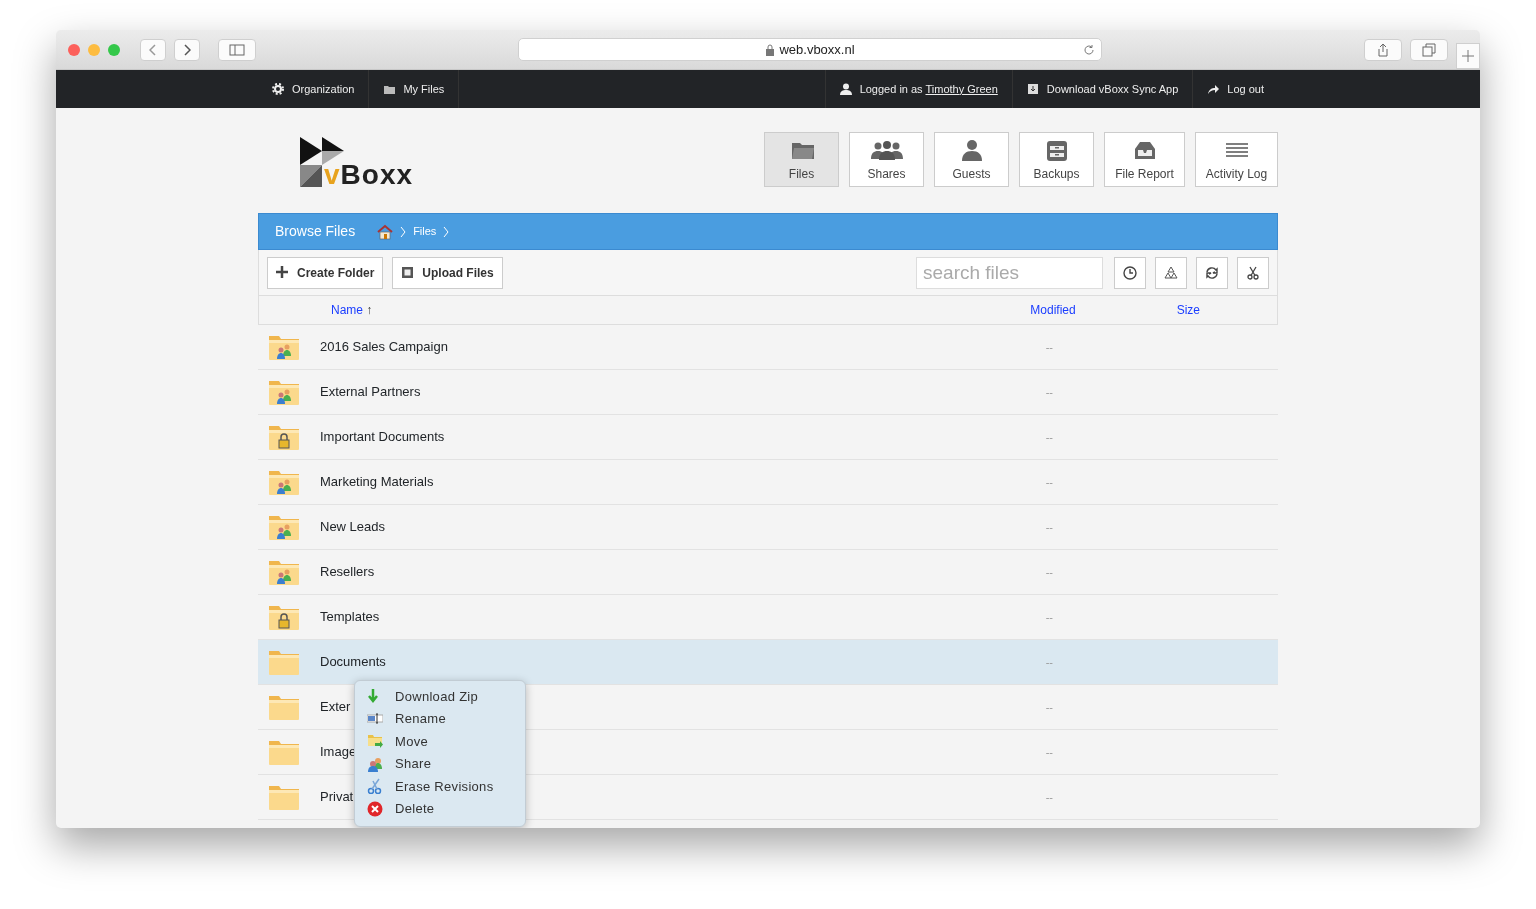 Image resolution: width=1536 pixels, height=909 pixels. Describe the element at coordinates (382, 437) in the screenshot. I see `file-name: Important Documents` at that location.